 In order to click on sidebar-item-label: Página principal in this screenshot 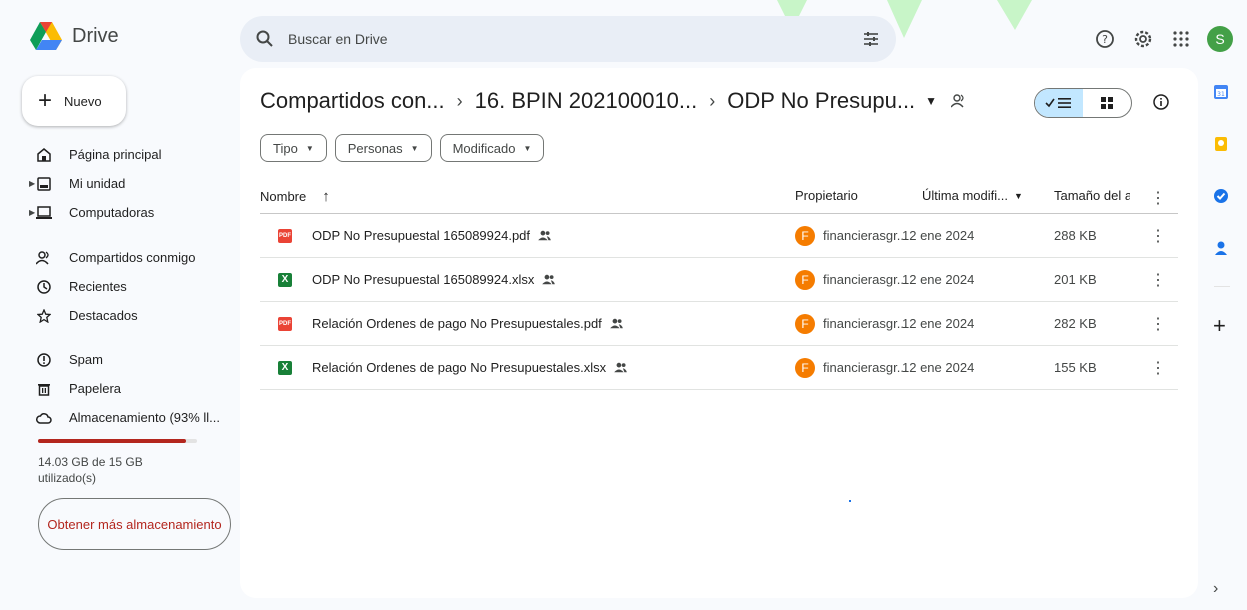, I will do `click(115, 154)`.